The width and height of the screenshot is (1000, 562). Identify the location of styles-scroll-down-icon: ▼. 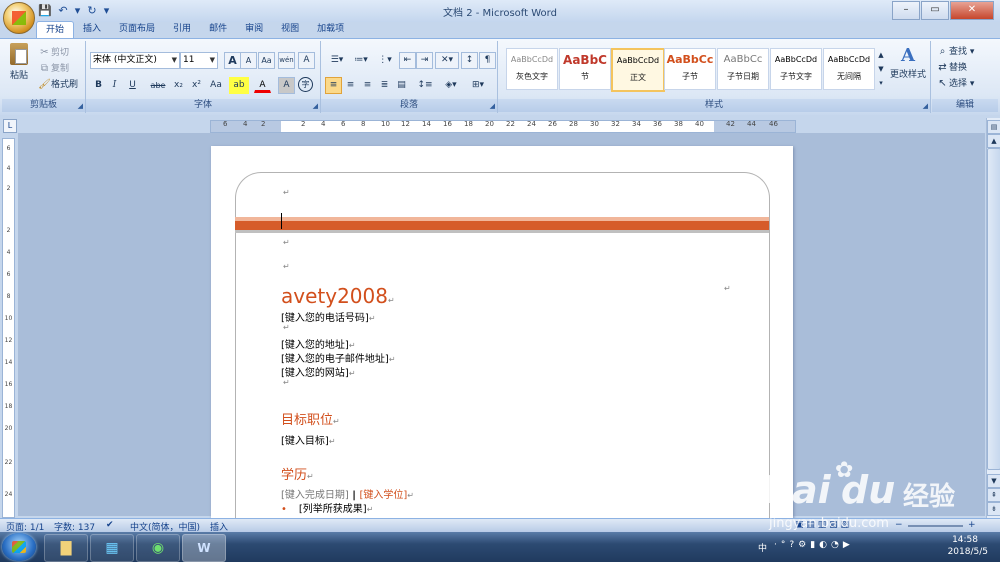
(881, 68).